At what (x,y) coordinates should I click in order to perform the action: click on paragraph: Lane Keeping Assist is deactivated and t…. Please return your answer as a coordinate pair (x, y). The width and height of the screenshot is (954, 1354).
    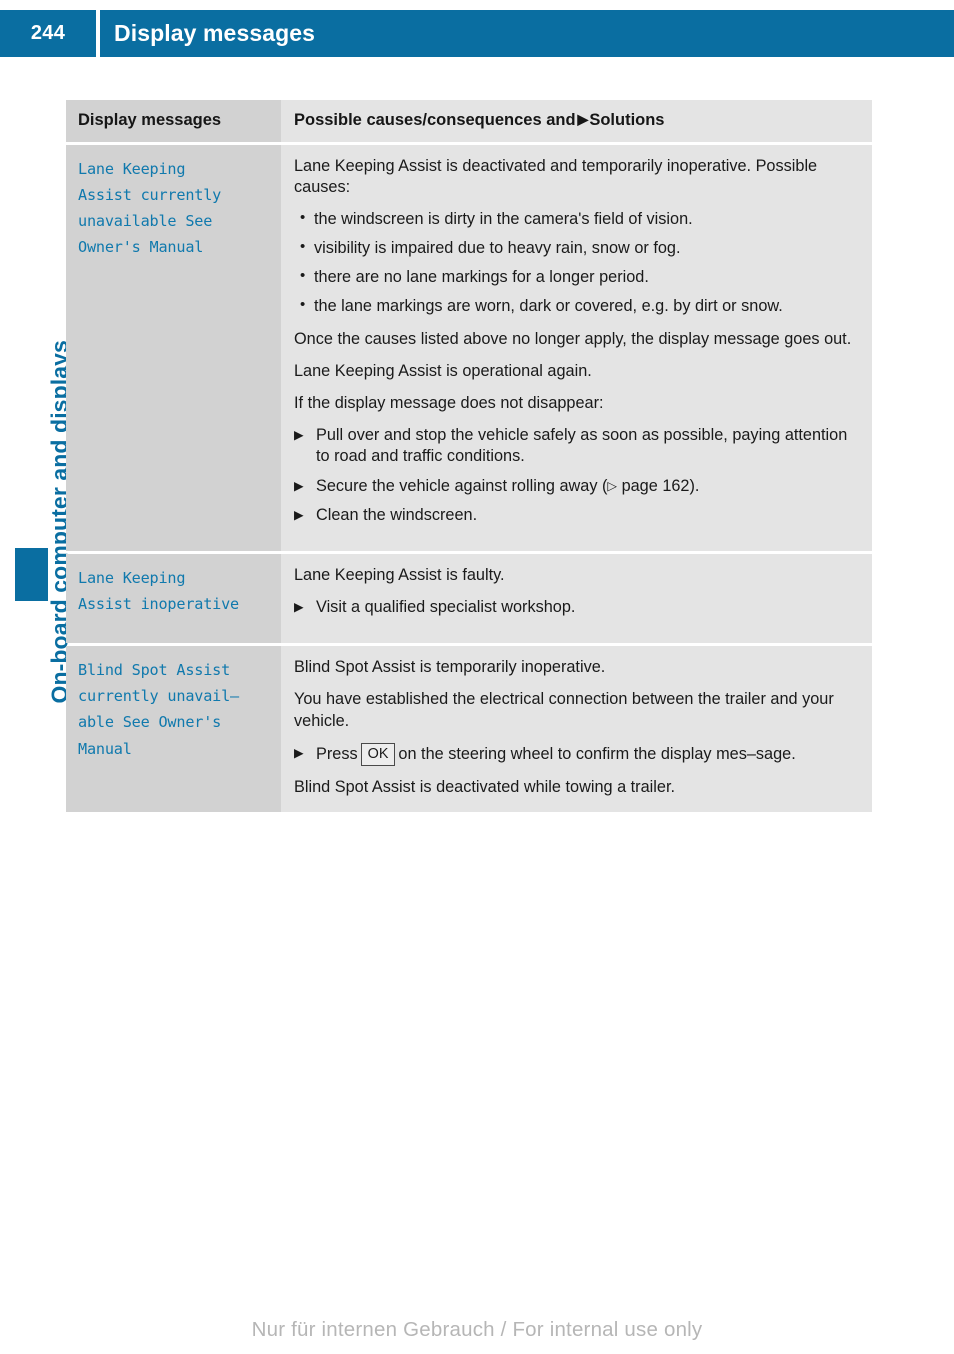
    Looking at the image, I should click on (556, 176).